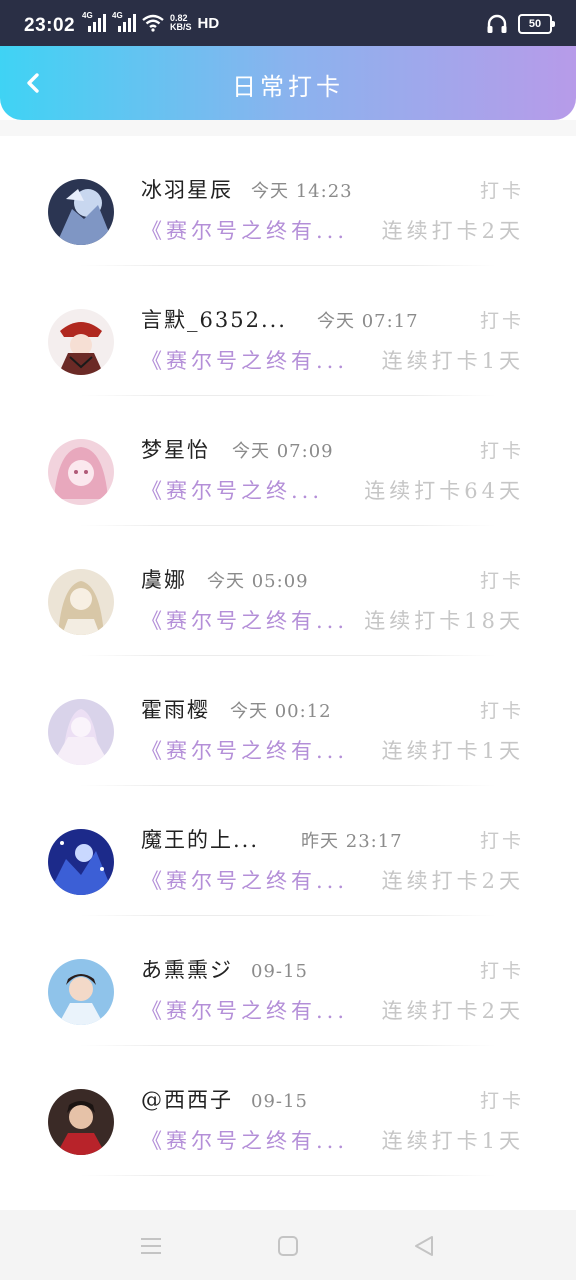 This screenshot has width=576, height=1280. I want to click on list-item: 言默_6352... 今天 07:17 打卡 《赛尔号之终有... 连续打卡1天, so click(288, 331).